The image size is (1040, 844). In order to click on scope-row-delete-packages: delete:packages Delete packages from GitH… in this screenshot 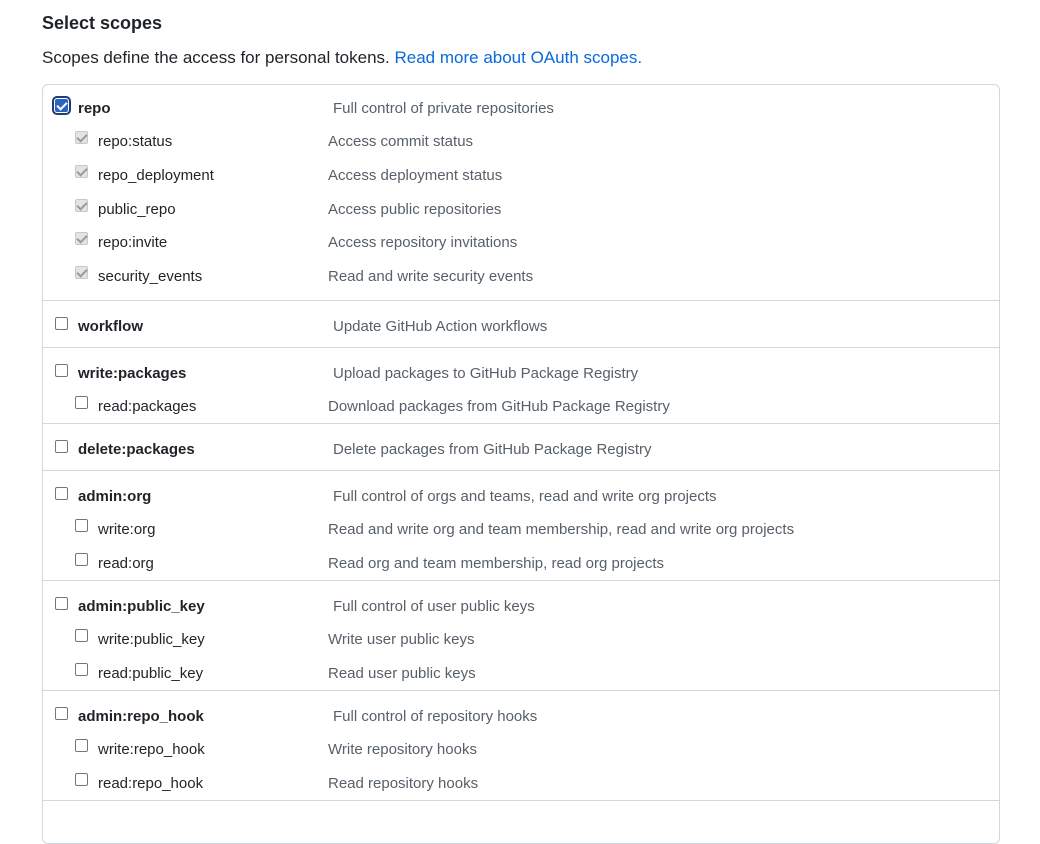, I will do `click(521, 449)`.